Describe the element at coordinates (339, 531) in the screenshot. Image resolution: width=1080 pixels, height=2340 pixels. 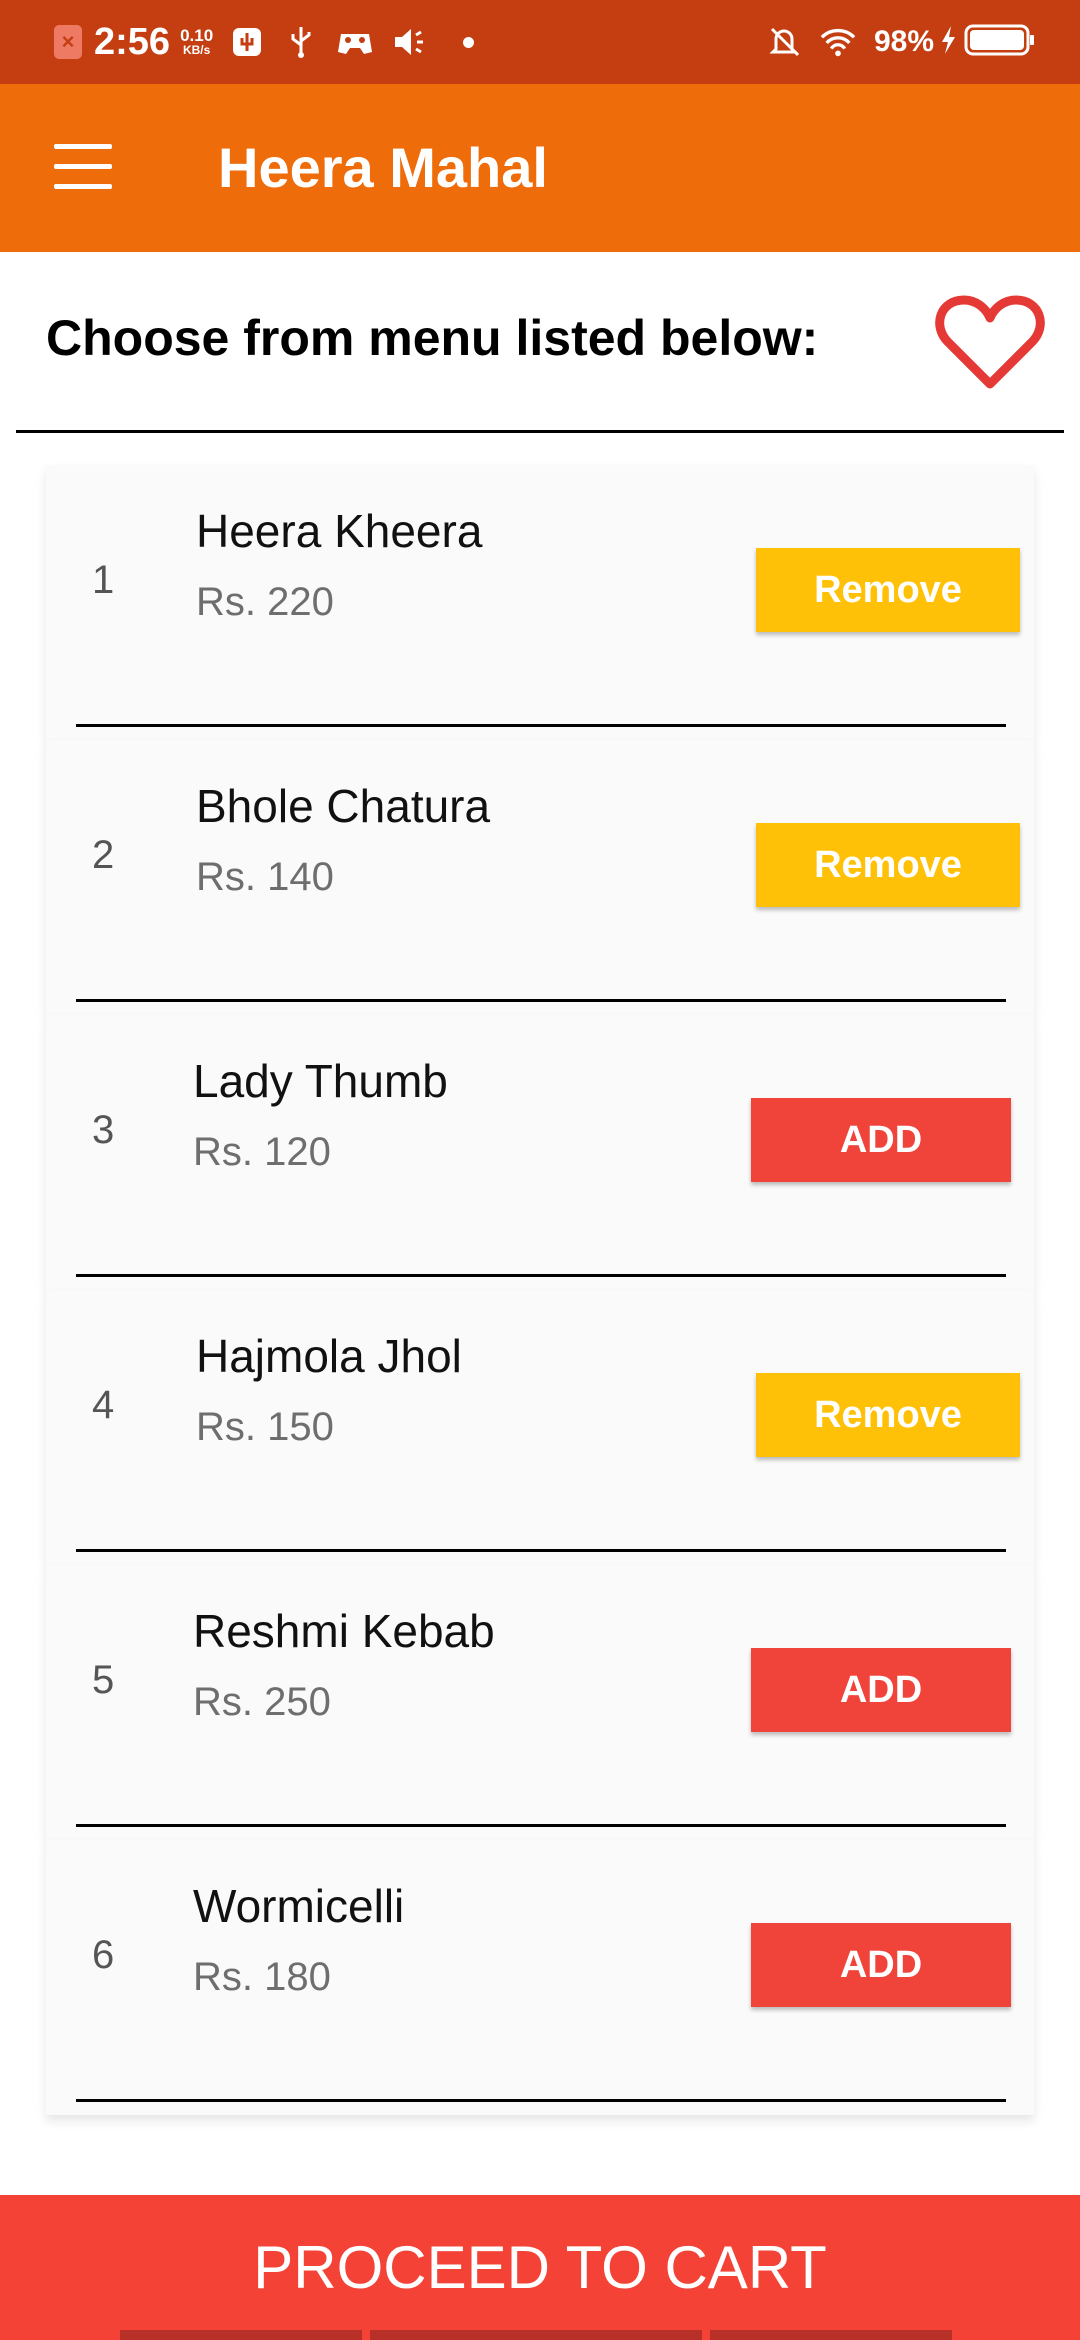
I see `item-name: Heera Kheera` at that location.